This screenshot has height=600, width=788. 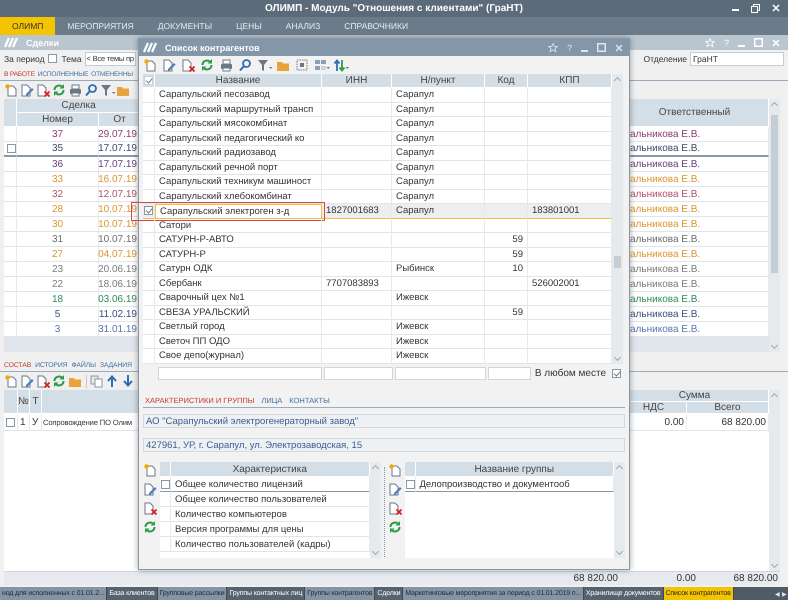 I want to click on table-cell: Сатурн ОДК, so click(x=238, y=269).